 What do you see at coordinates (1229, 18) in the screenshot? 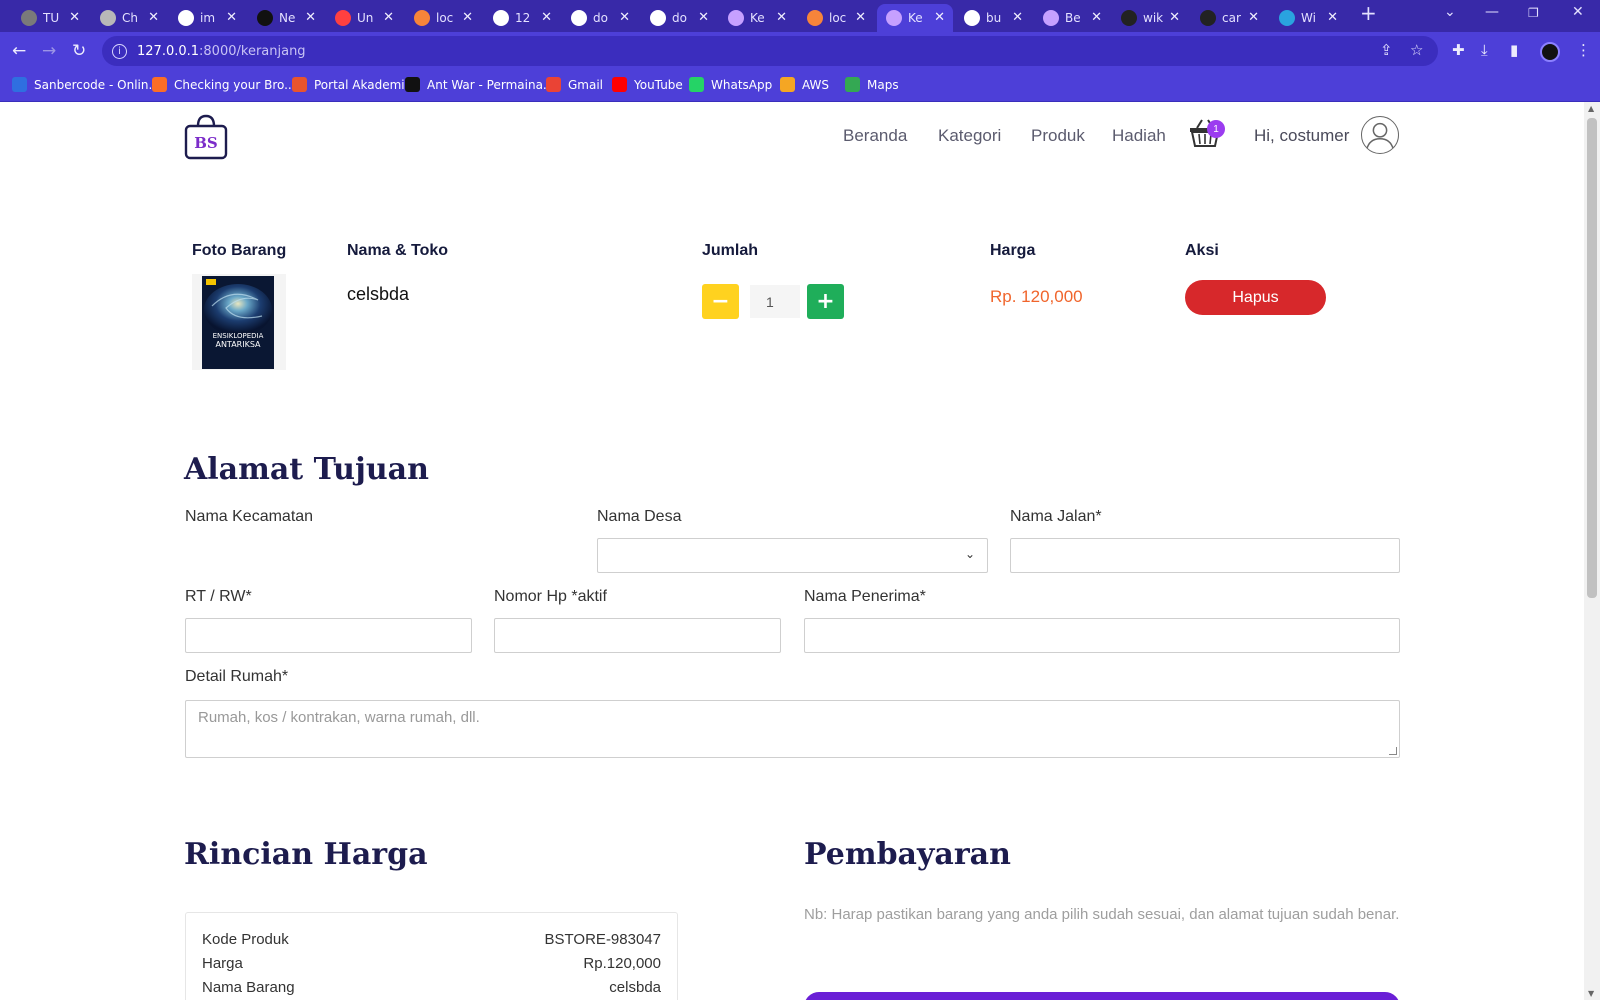
I see `browser-tab: car ✕` at bounding box center [1229, 18].